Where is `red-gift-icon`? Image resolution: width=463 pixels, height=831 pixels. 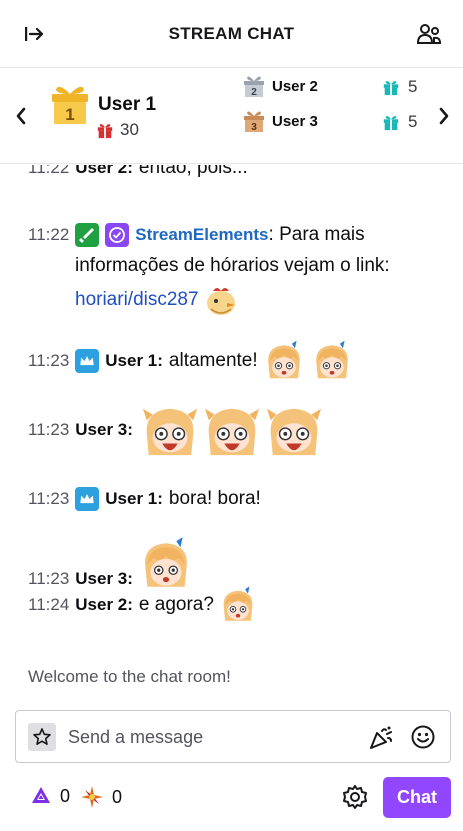
red-gift-icon is located at coordinates (105, 130).